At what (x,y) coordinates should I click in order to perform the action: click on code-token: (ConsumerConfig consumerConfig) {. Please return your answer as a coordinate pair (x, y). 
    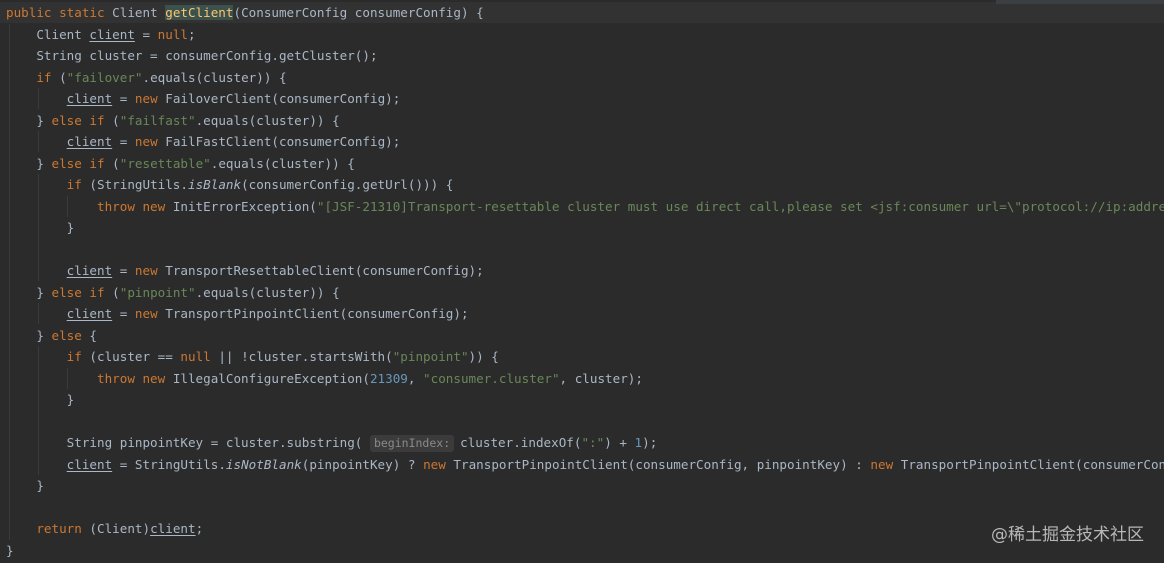
    Looking at the image, I should click on (358, 12).